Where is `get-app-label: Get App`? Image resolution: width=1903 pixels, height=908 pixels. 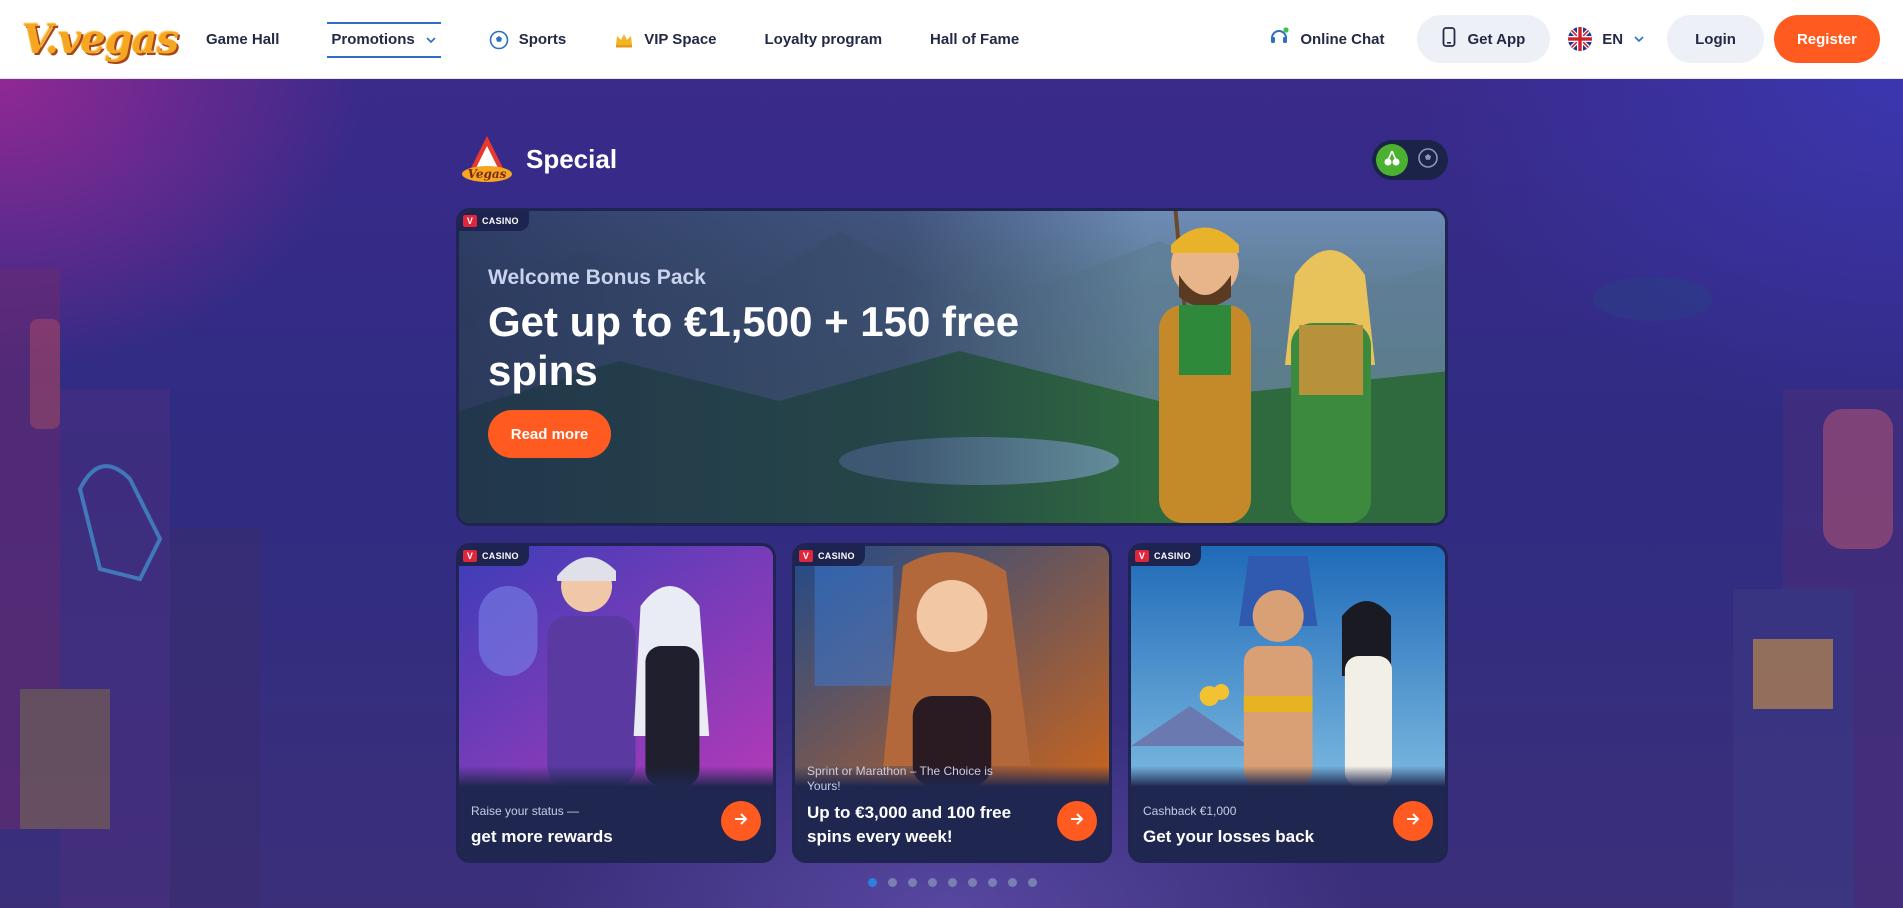
get-app-label: Get App is located at coordinates (1496, 39).